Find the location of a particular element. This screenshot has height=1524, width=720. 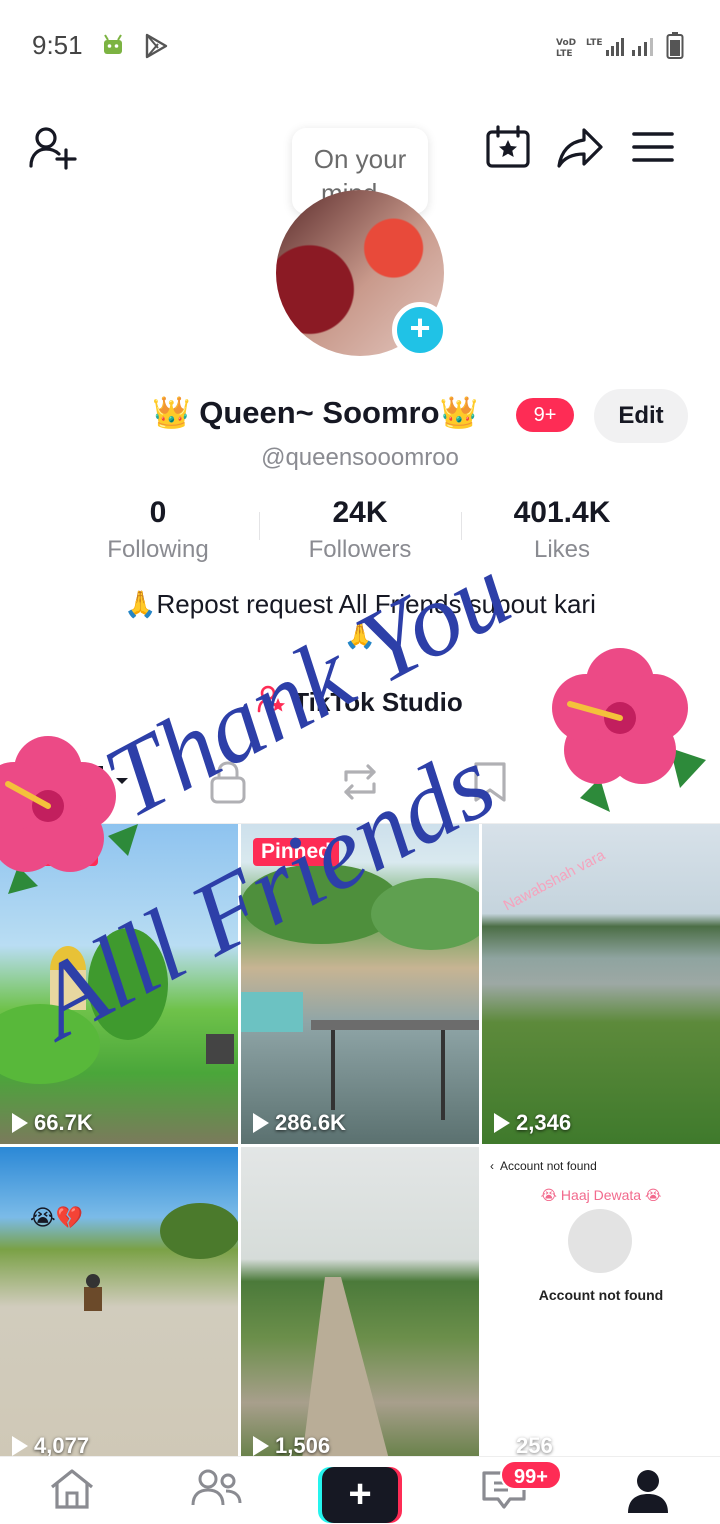

video-tile: 1,506 is located at coordinates (360, 1307).